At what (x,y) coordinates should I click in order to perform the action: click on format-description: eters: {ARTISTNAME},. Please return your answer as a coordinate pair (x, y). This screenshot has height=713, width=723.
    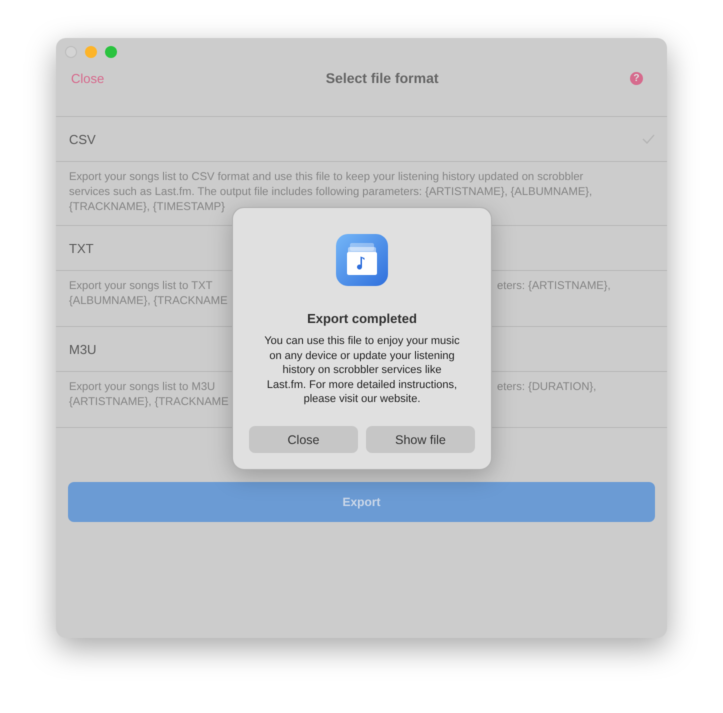
    Looking at the image, I should click on (553, 286).